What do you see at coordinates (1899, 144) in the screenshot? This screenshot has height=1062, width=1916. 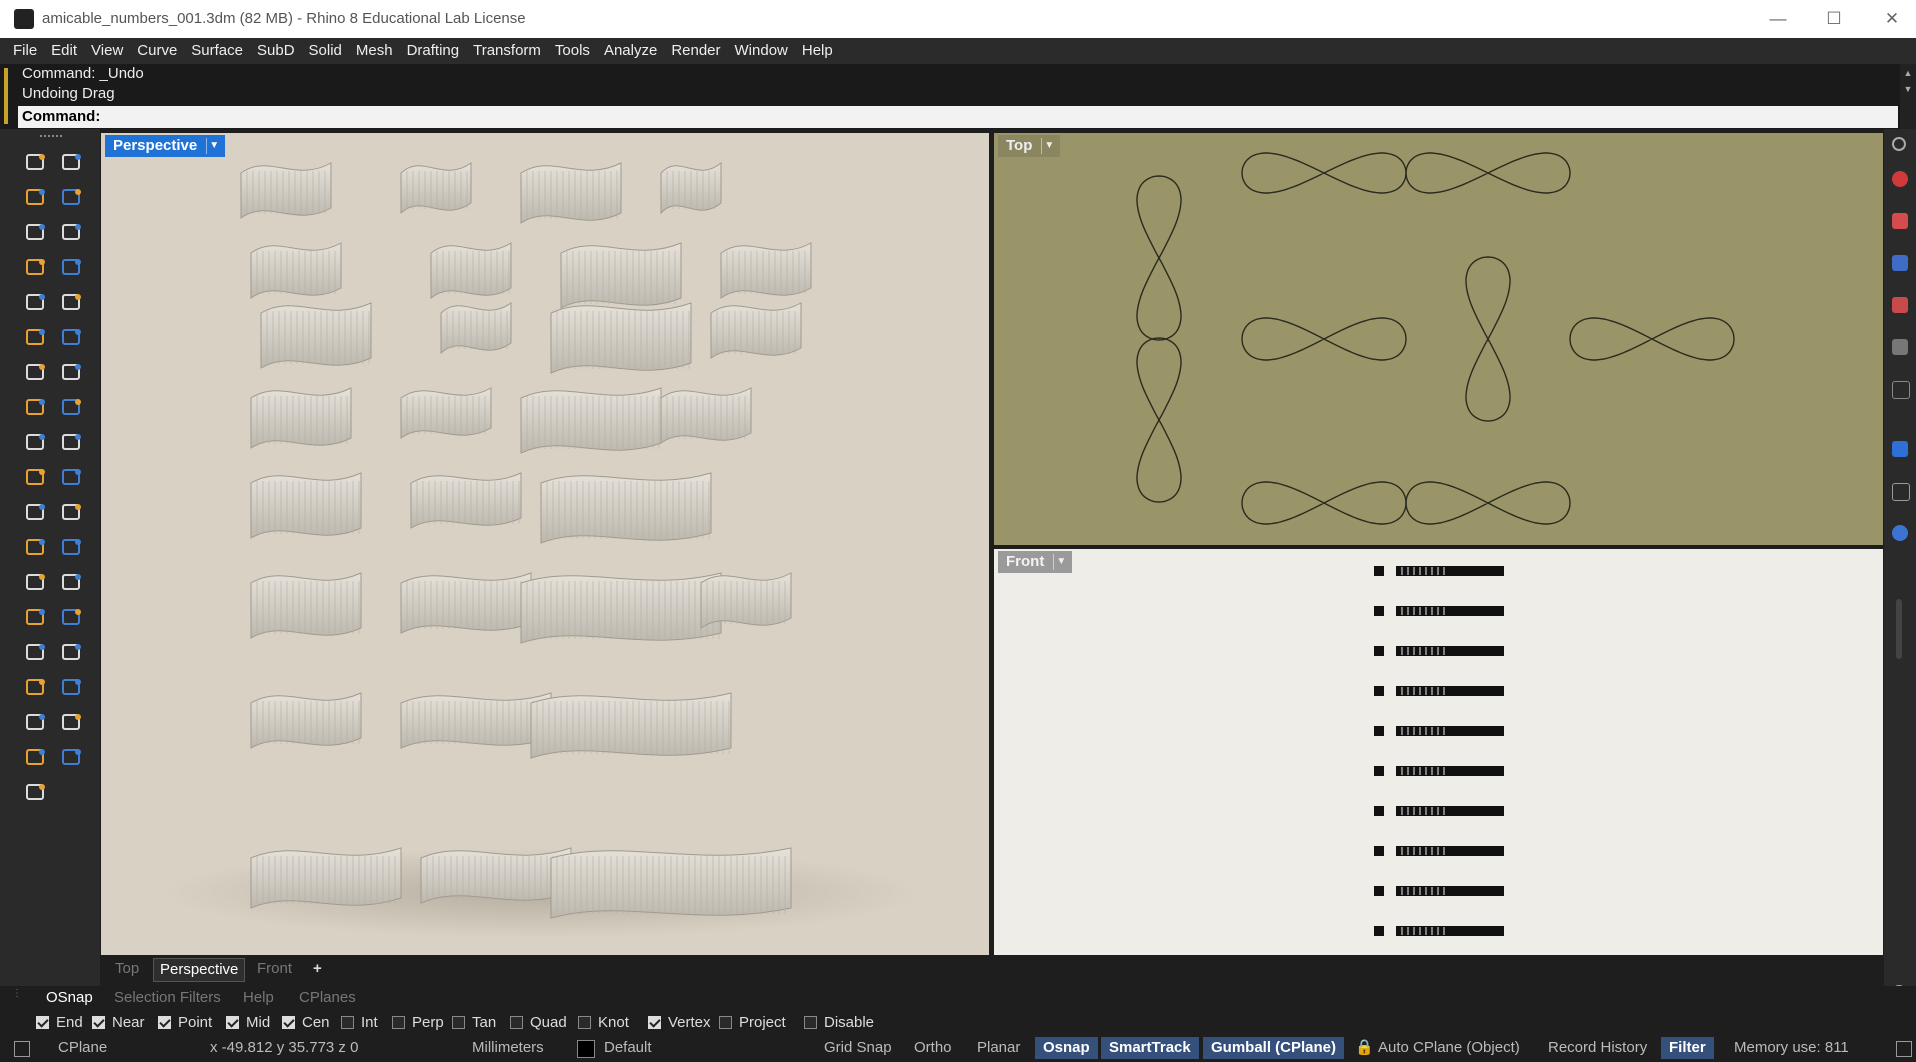 I see `gear-icon` at bounding box center [1899, 144].